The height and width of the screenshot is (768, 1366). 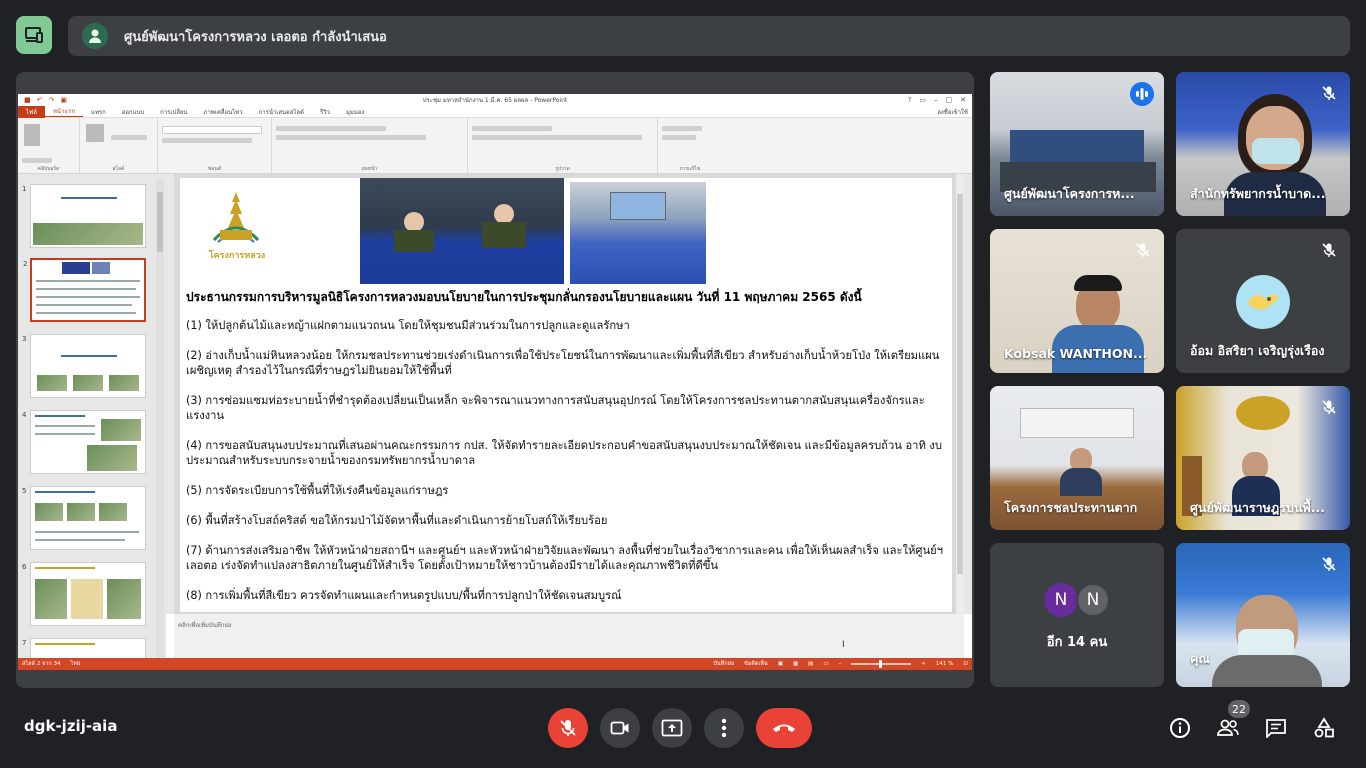 I want to click on fit-slide-icon: ⊡, so click(x=965, y=664).